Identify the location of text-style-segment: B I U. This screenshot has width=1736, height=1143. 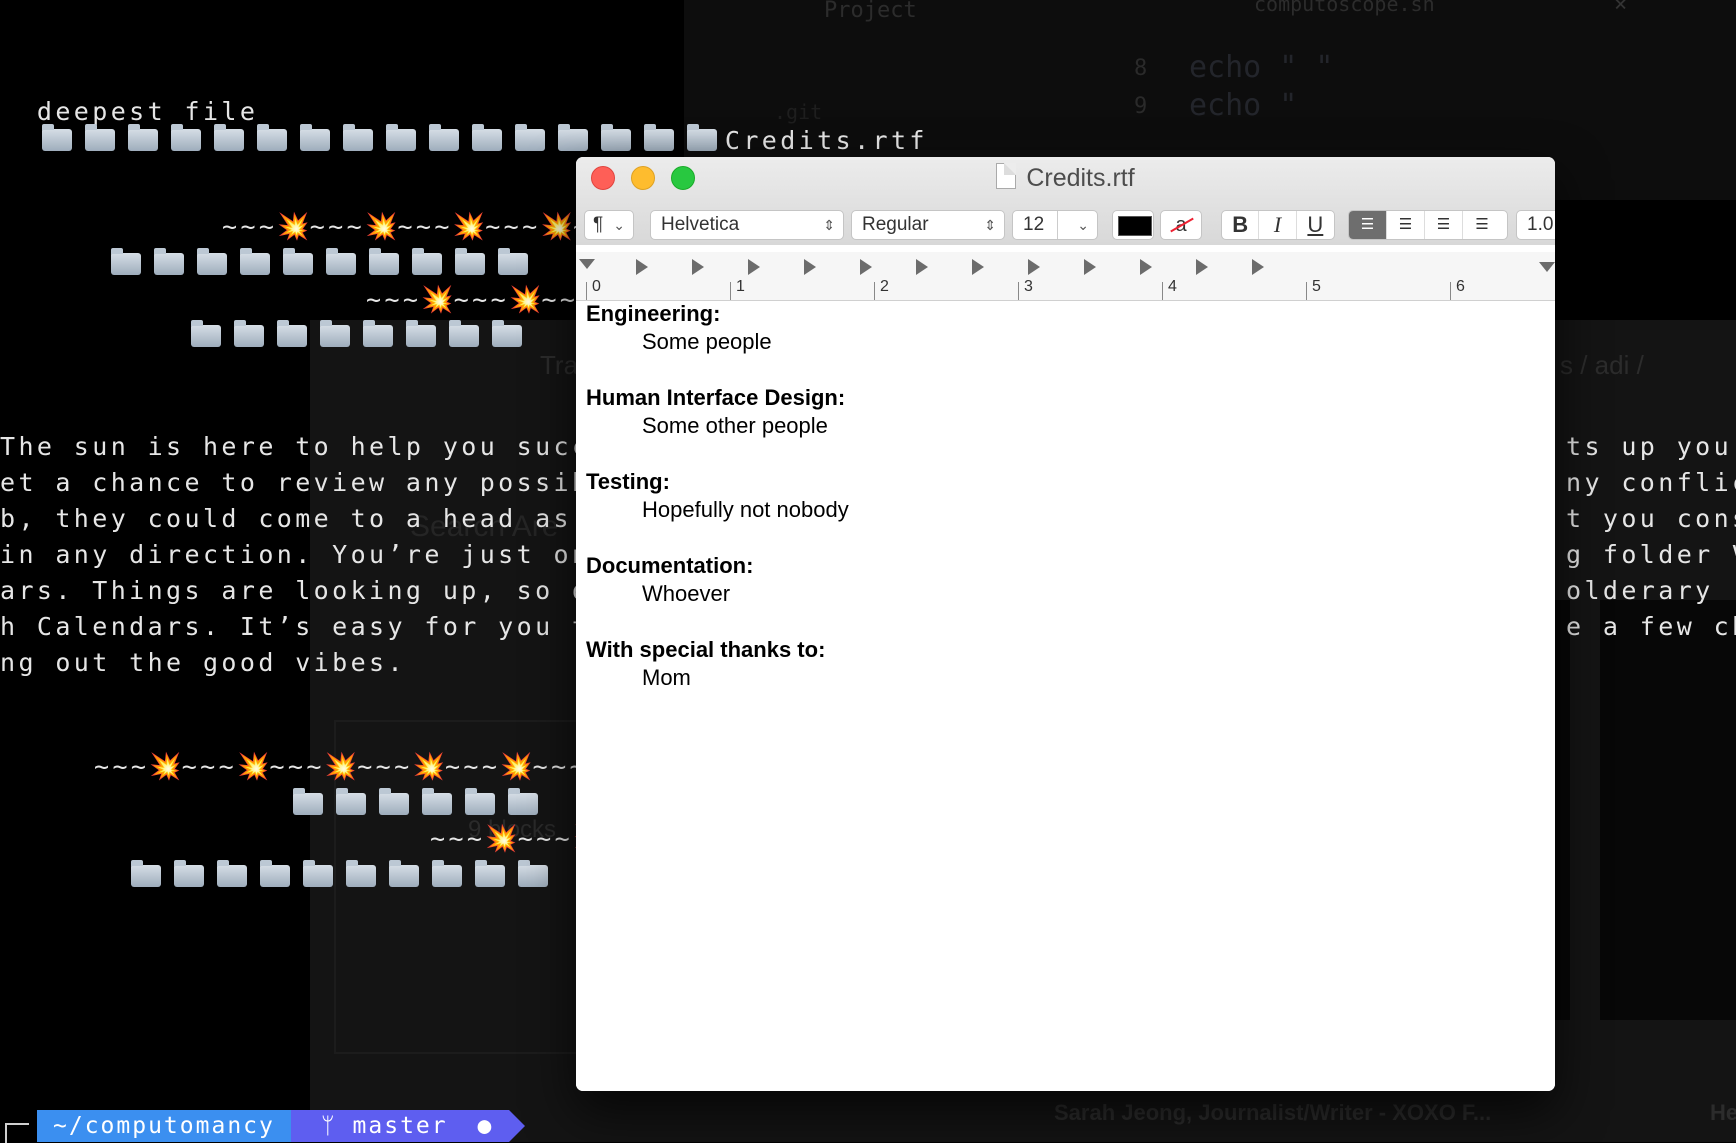
(1278, 225).